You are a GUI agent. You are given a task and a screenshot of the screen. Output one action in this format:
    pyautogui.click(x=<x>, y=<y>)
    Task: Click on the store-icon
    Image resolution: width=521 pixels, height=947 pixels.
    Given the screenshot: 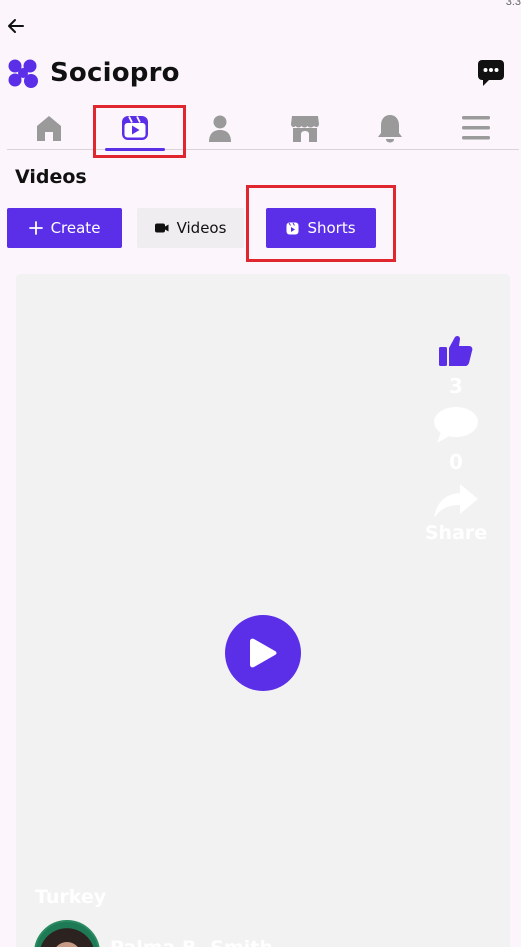 What is the action you would take?
    pyautogui.click(x=305, y=129)
    